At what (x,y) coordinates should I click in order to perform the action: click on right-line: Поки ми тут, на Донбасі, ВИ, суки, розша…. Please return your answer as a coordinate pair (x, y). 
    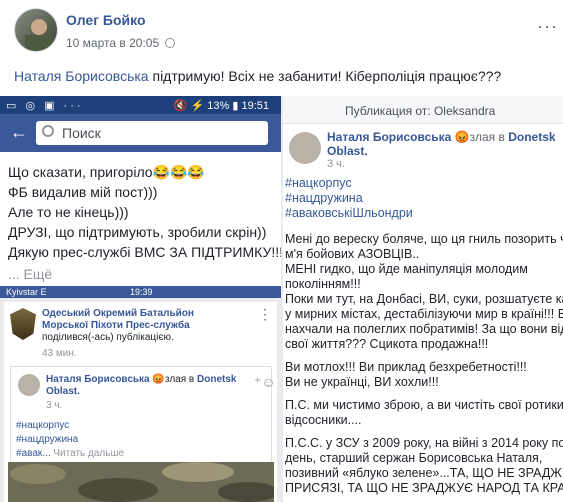
    Looking at the image, I should click on (424, 299).